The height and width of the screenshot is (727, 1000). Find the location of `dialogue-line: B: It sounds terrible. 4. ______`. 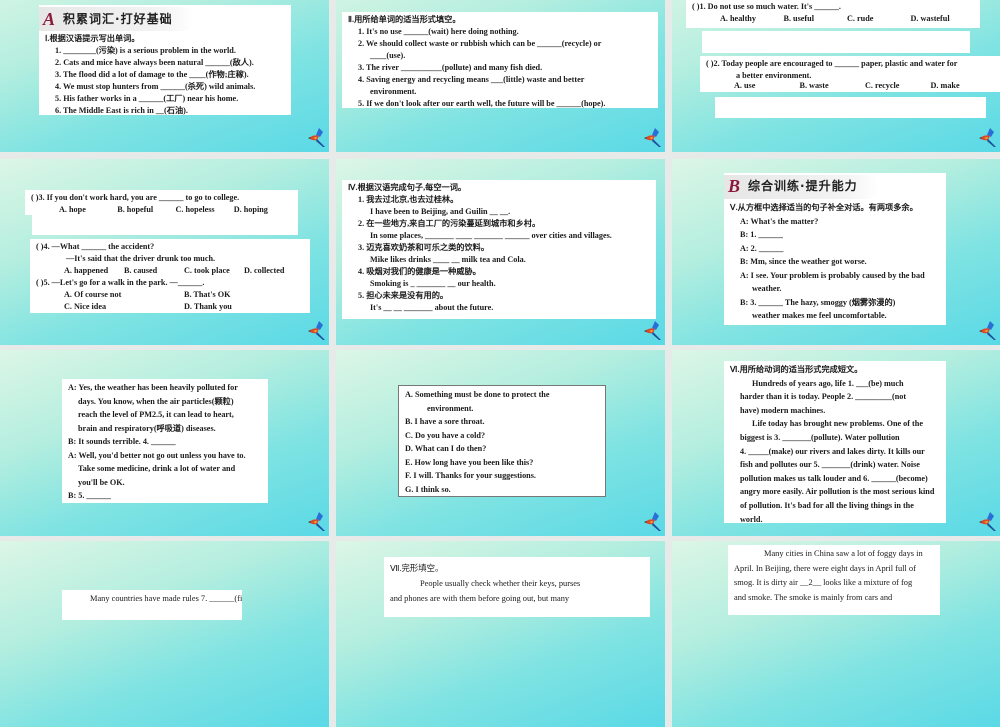

dialogue-line: B: It sounds terrible. 4. ______ is located at coordinates (122, 441).